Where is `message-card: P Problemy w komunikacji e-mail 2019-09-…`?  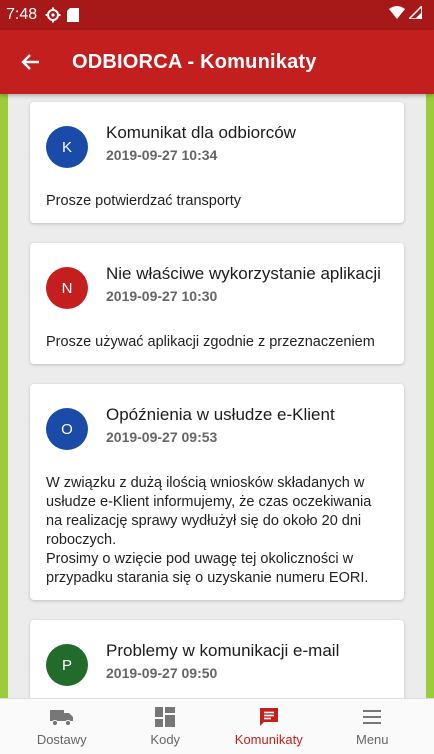
message-card: P Problemy w komunikacji e-mail 2019-09-… is located at coordinates (217, 659).